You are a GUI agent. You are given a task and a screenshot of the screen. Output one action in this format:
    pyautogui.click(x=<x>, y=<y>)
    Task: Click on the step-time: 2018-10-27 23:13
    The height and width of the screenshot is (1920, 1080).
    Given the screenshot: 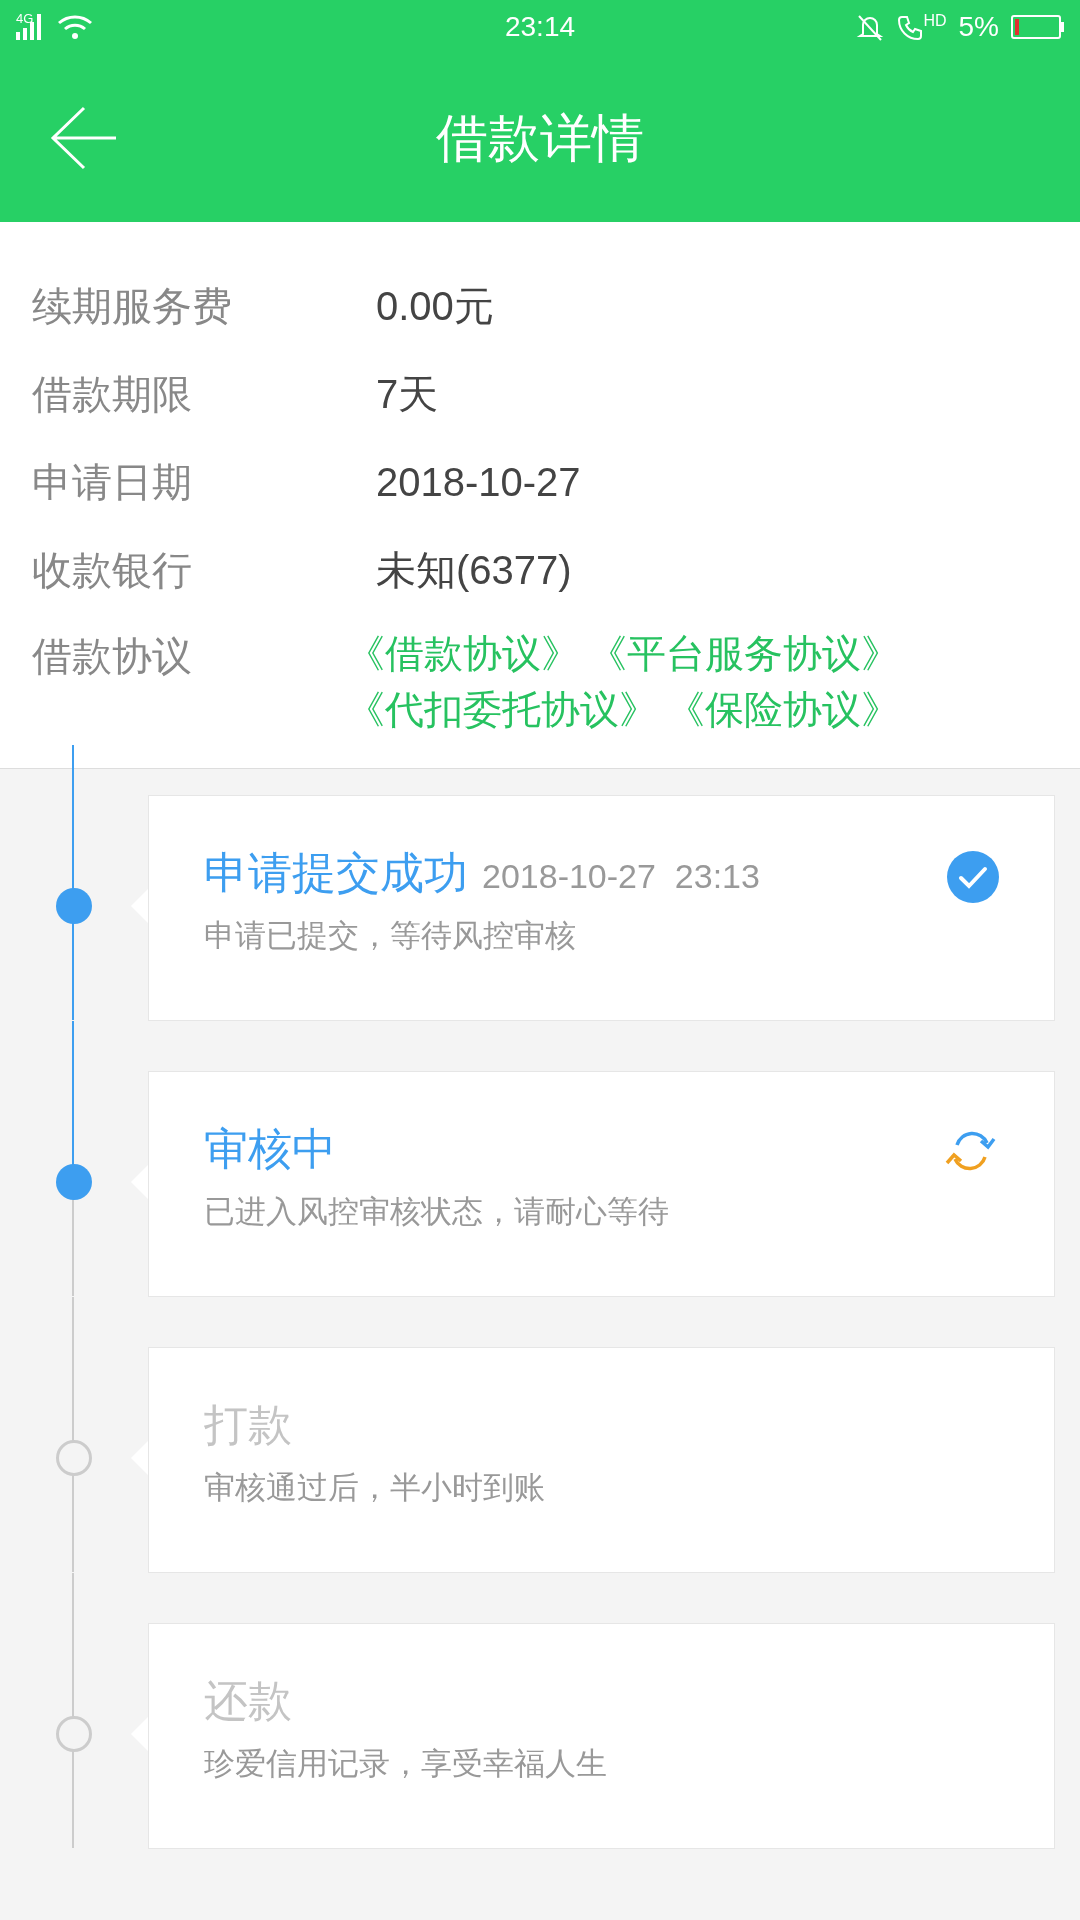 What is the action you would take?
    pyautogui.click(x=621, y=876)
    